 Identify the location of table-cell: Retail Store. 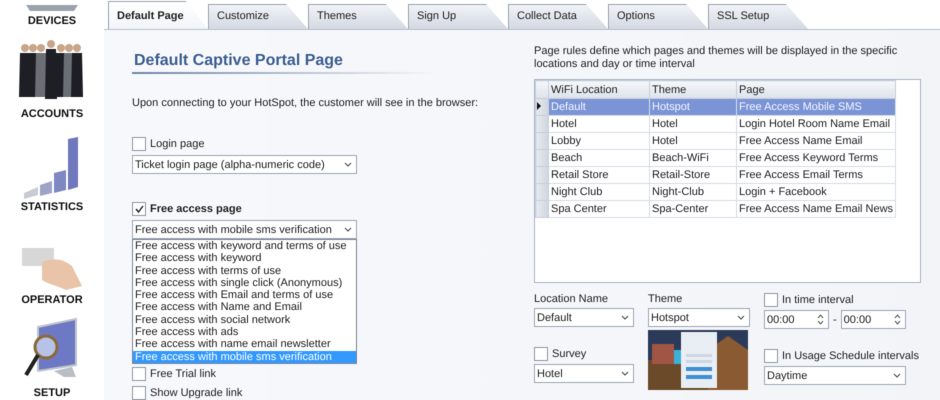
(599, 175).